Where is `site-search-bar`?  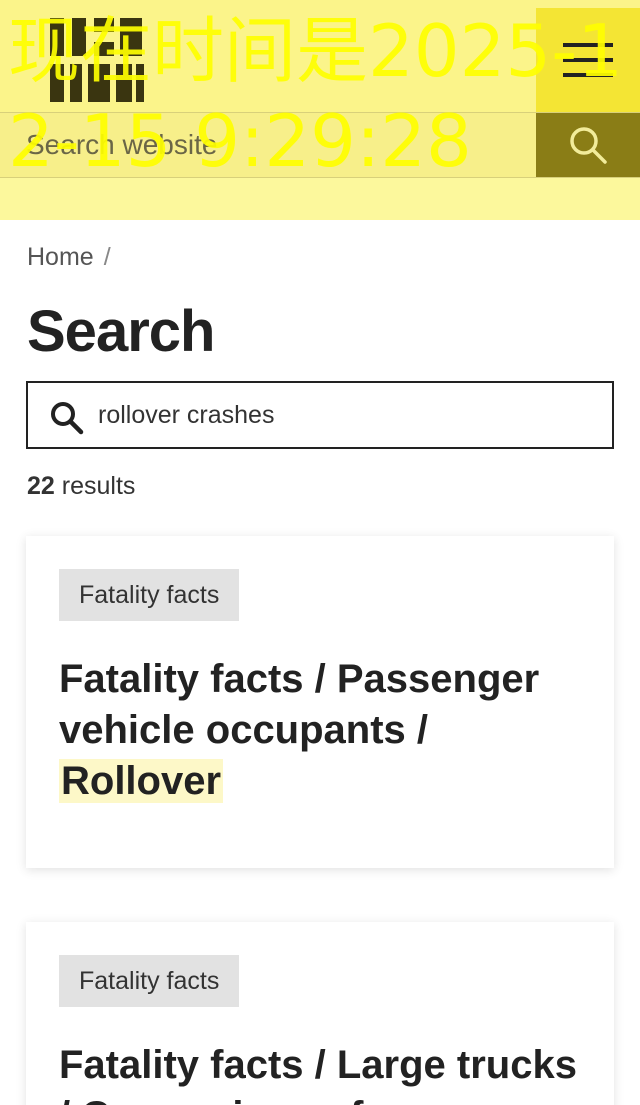 site-search-bar is located at coordinates (320, 145).